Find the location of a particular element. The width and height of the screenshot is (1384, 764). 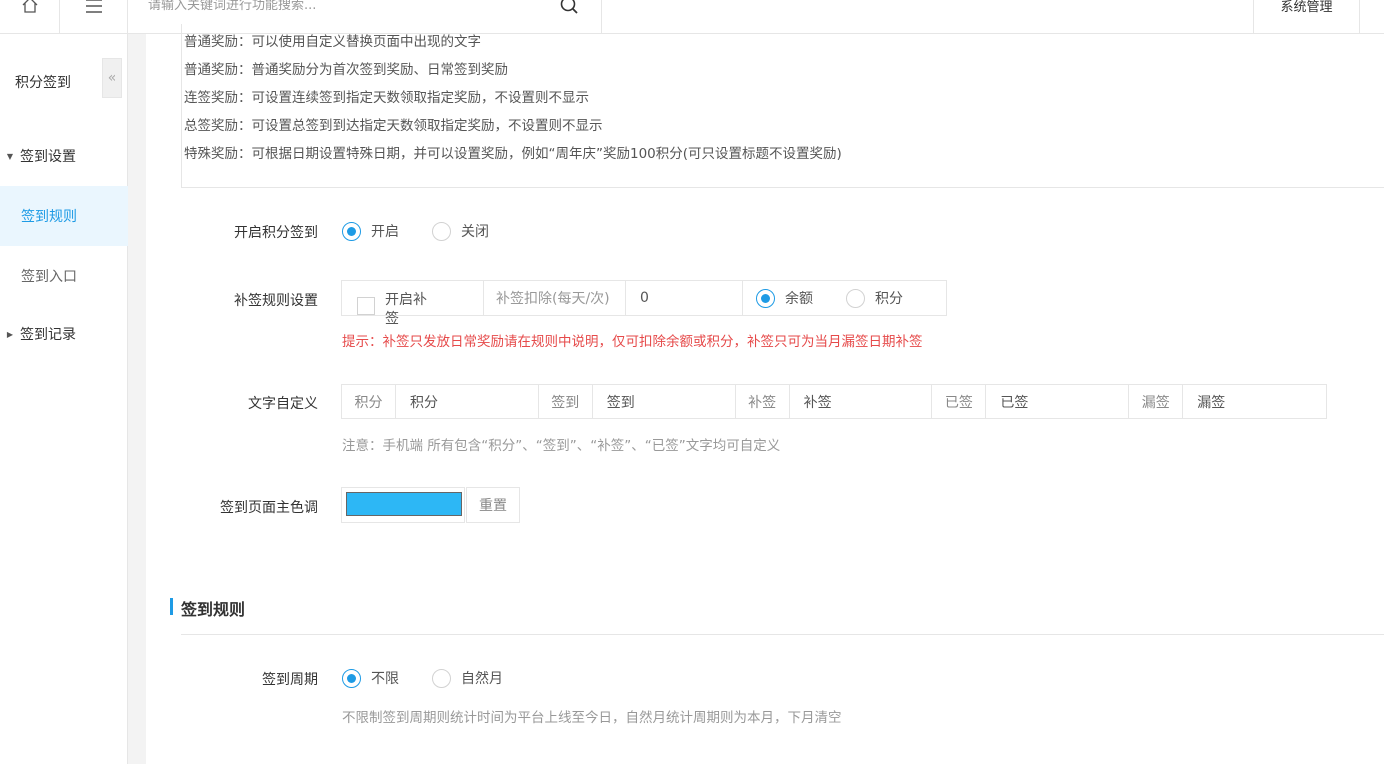

text-input-points is located at coordinates (466, 401).